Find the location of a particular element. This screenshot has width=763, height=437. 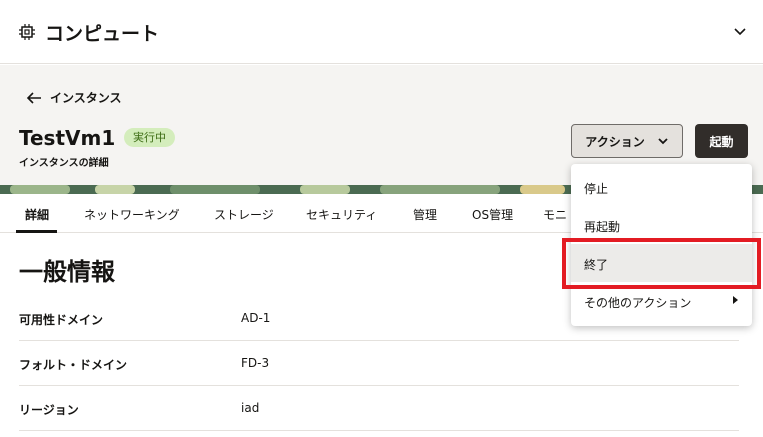

menu-item-label: 停止 is located at coordinates (596, 189).